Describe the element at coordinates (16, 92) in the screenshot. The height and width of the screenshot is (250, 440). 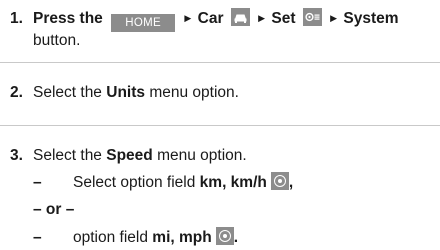
I see `step-number: 2.` at that location.